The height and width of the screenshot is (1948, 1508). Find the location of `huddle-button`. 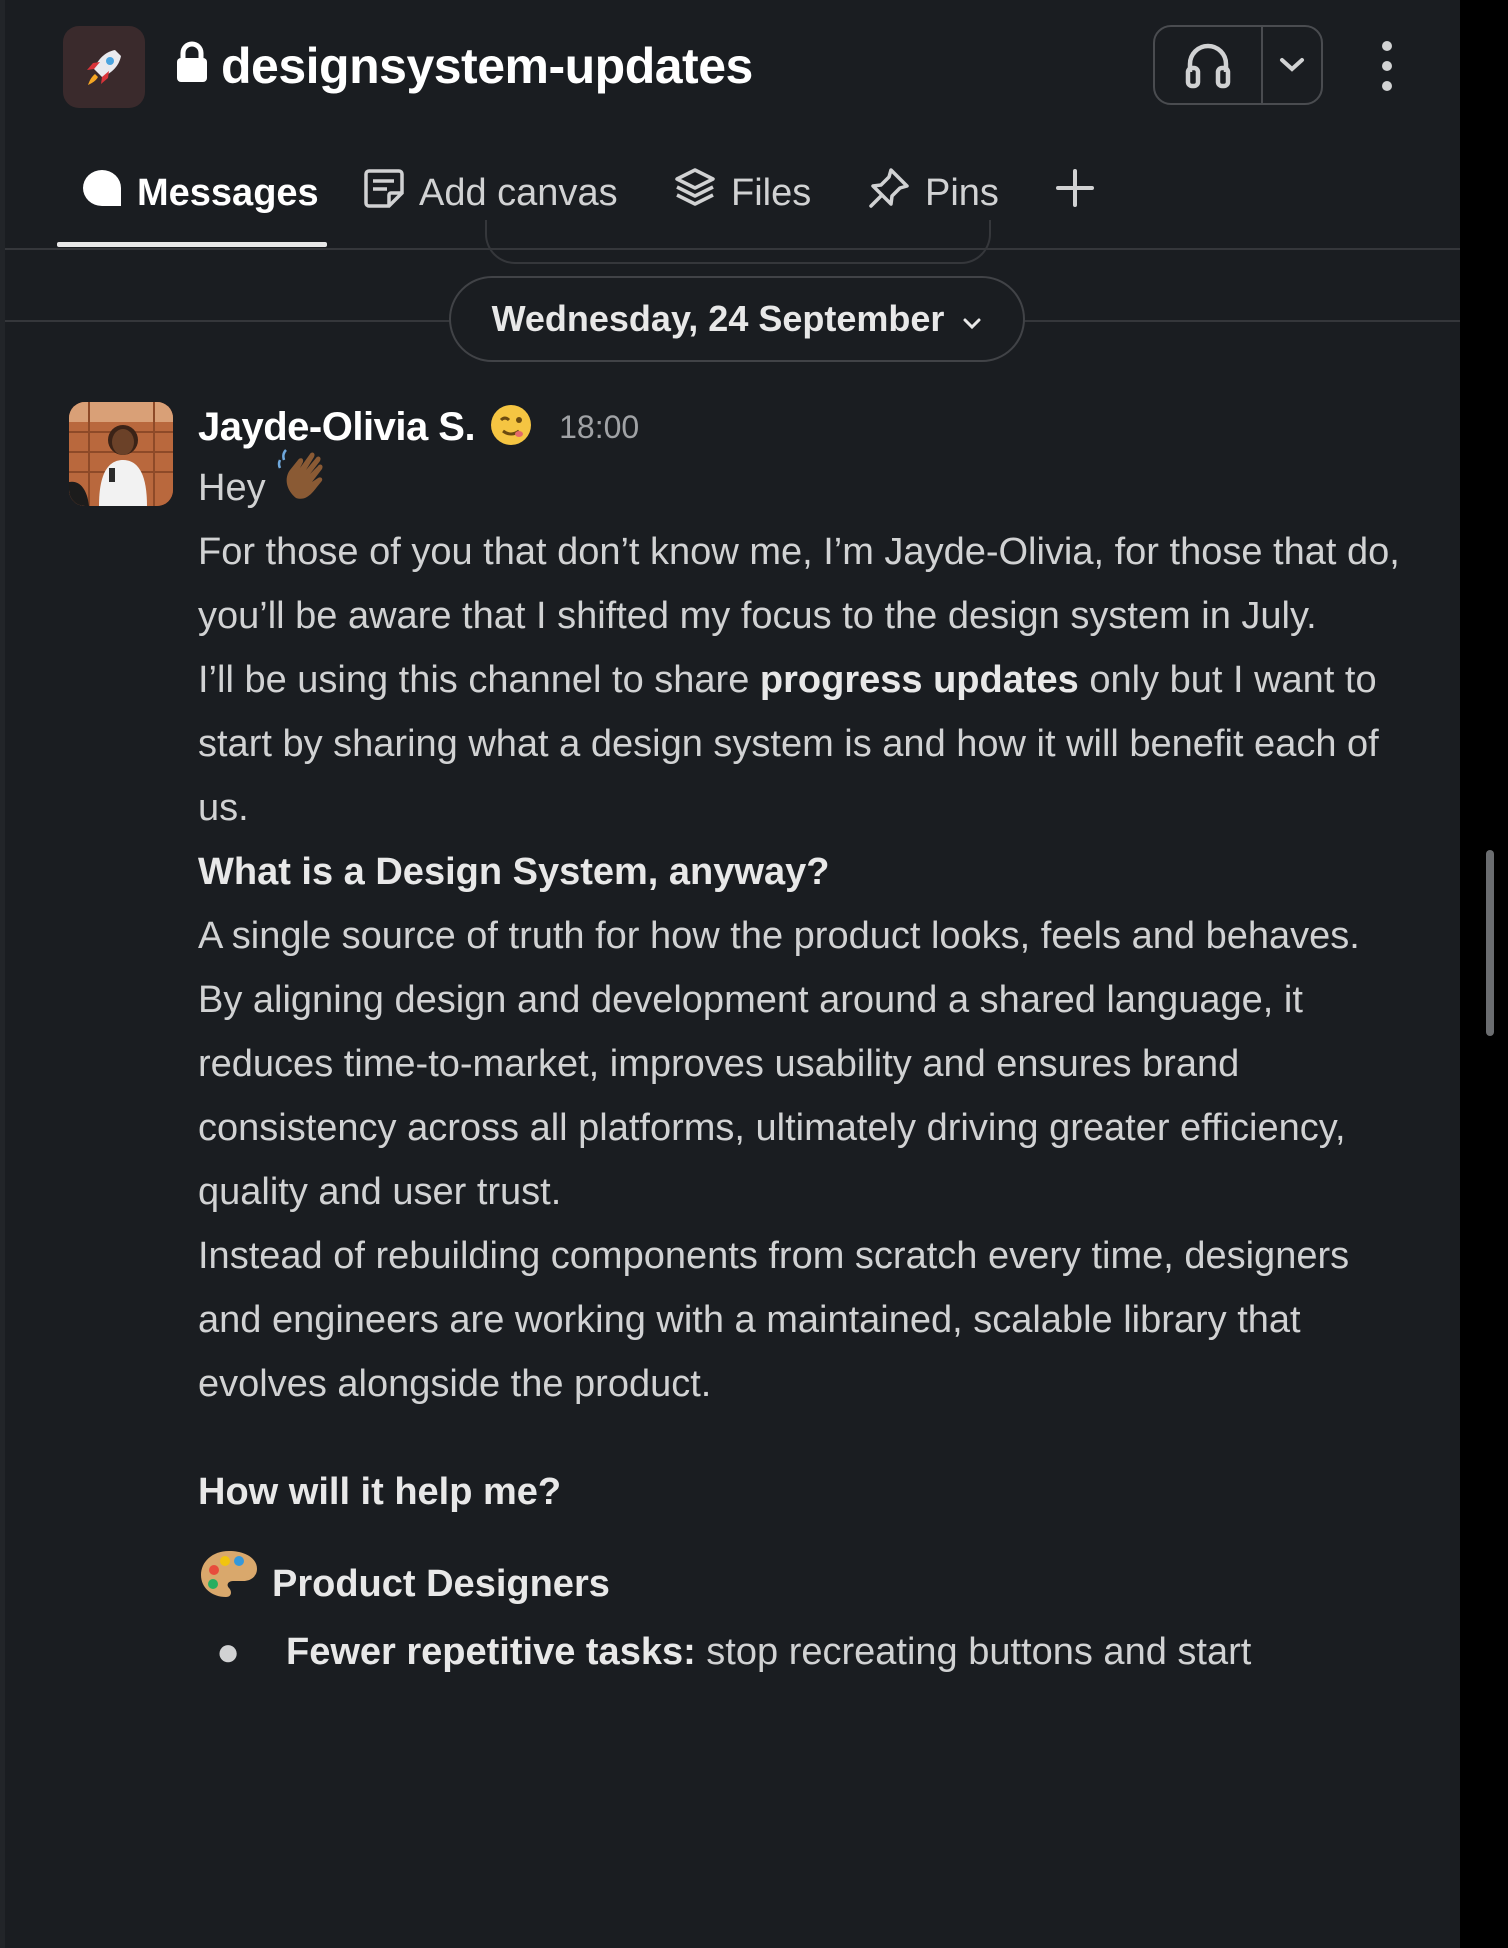

huddle-button is located at coordinates (1238, 65).